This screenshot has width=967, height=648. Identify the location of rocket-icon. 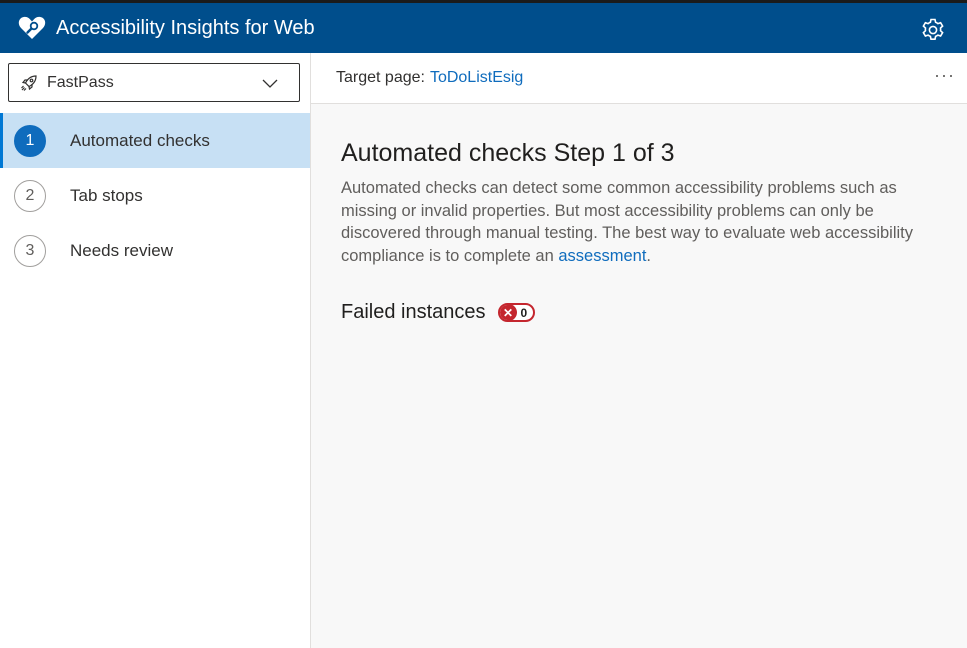
(29, 83).